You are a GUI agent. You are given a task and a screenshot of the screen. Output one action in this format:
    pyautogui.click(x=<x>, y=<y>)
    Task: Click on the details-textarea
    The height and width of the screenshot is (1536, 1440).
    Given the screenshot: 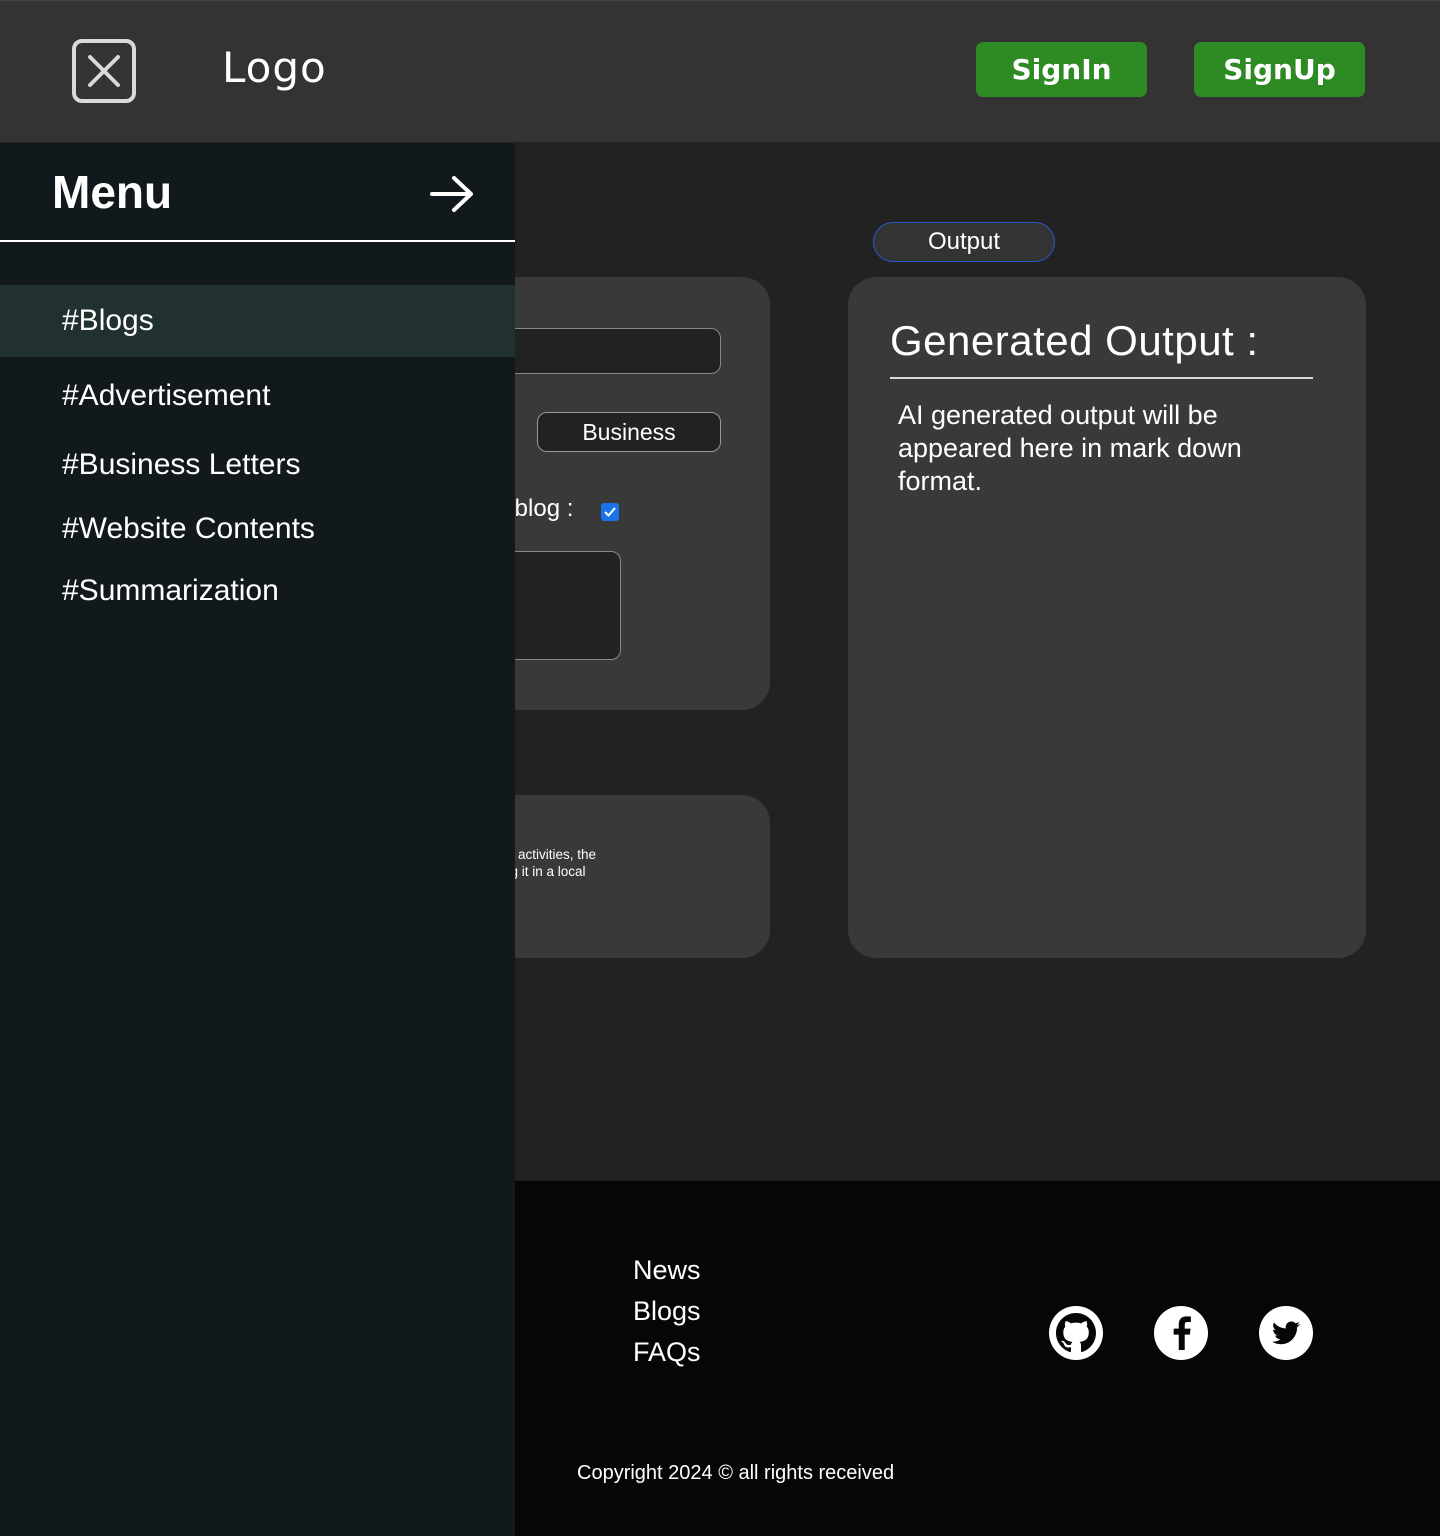 What is the action you would take?
    pyautogui.click(x=560, y=605)
    